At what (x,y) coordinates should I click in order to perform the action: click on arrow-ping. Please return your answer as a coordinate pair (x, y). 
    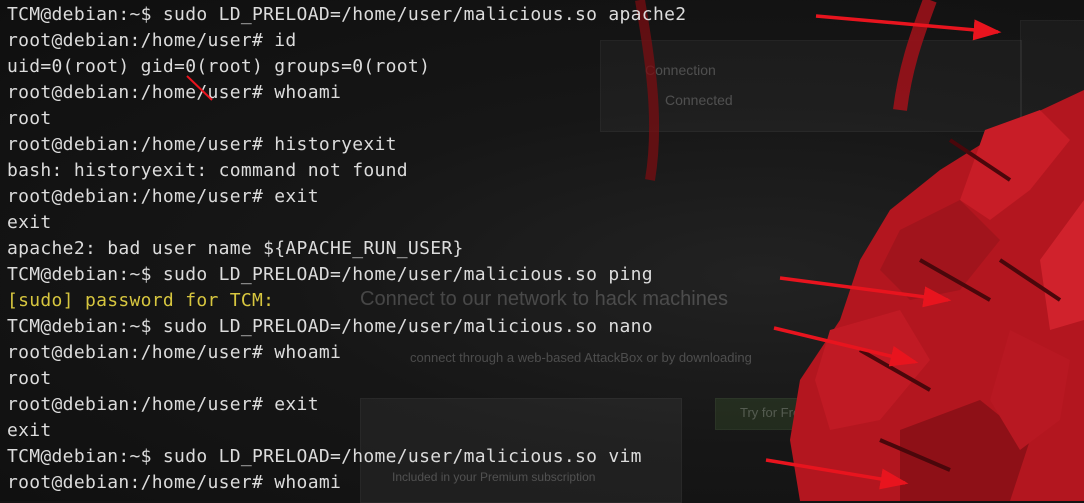
    Looking at the image, I should click on (865, 292).